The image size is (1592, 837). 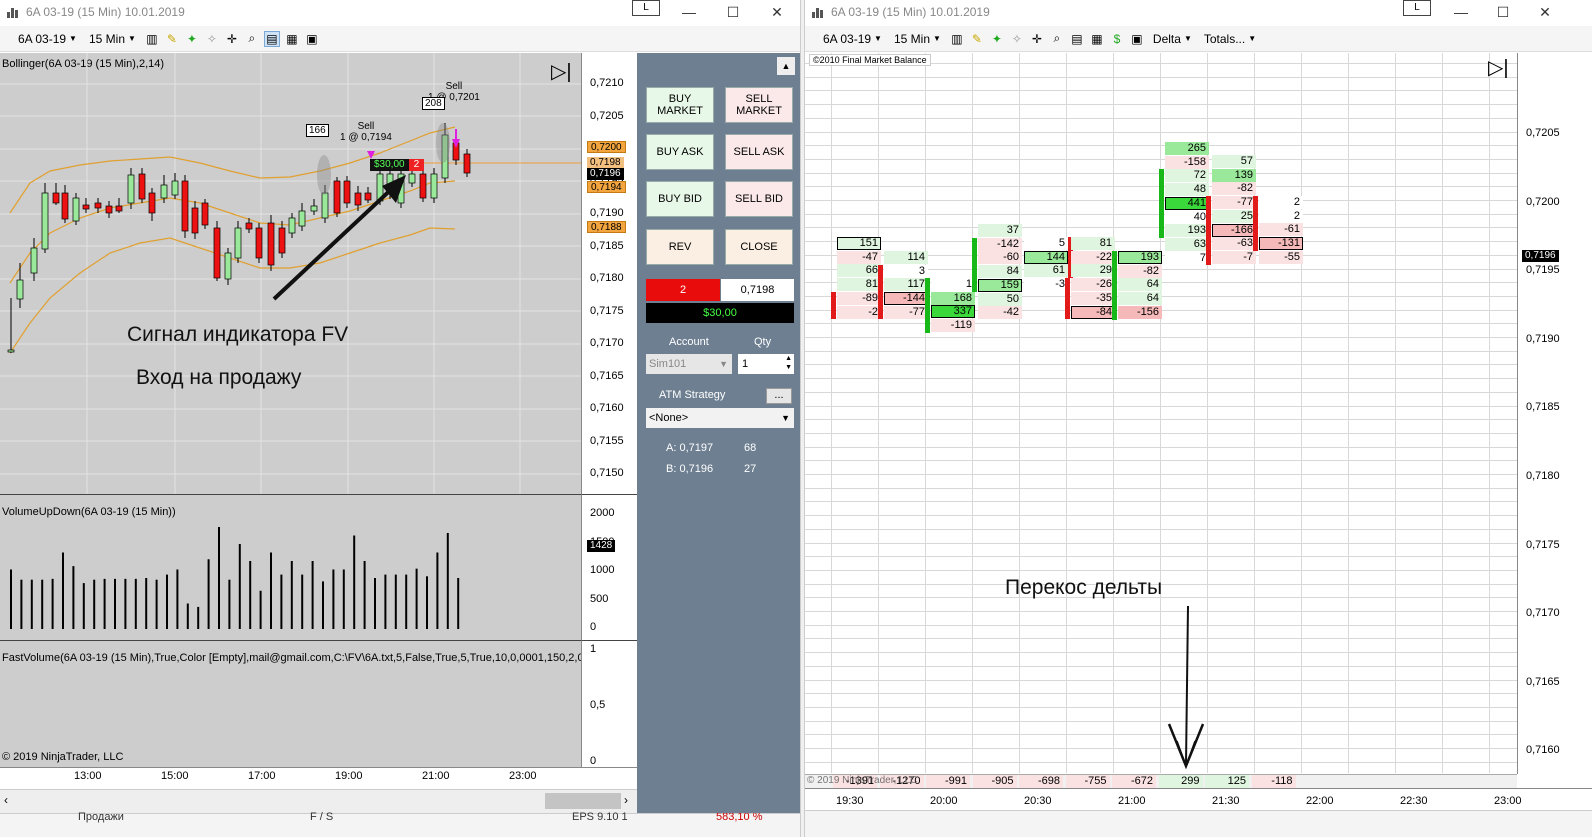 What do you see at coordinates (690, 448) in the screenshot?
I see `ask-label: A: 0,7197` at bounding box center [690, 448].